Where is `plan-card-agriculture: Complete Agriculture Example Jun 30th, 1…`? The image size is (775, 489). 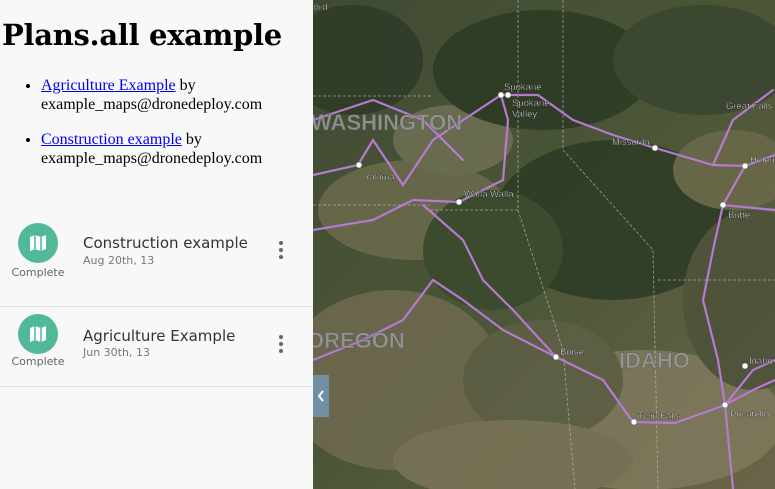 plan-card-agriculture: Complete Agriculture Example Jun 30th, 1… is located at coordinates (156, 342).